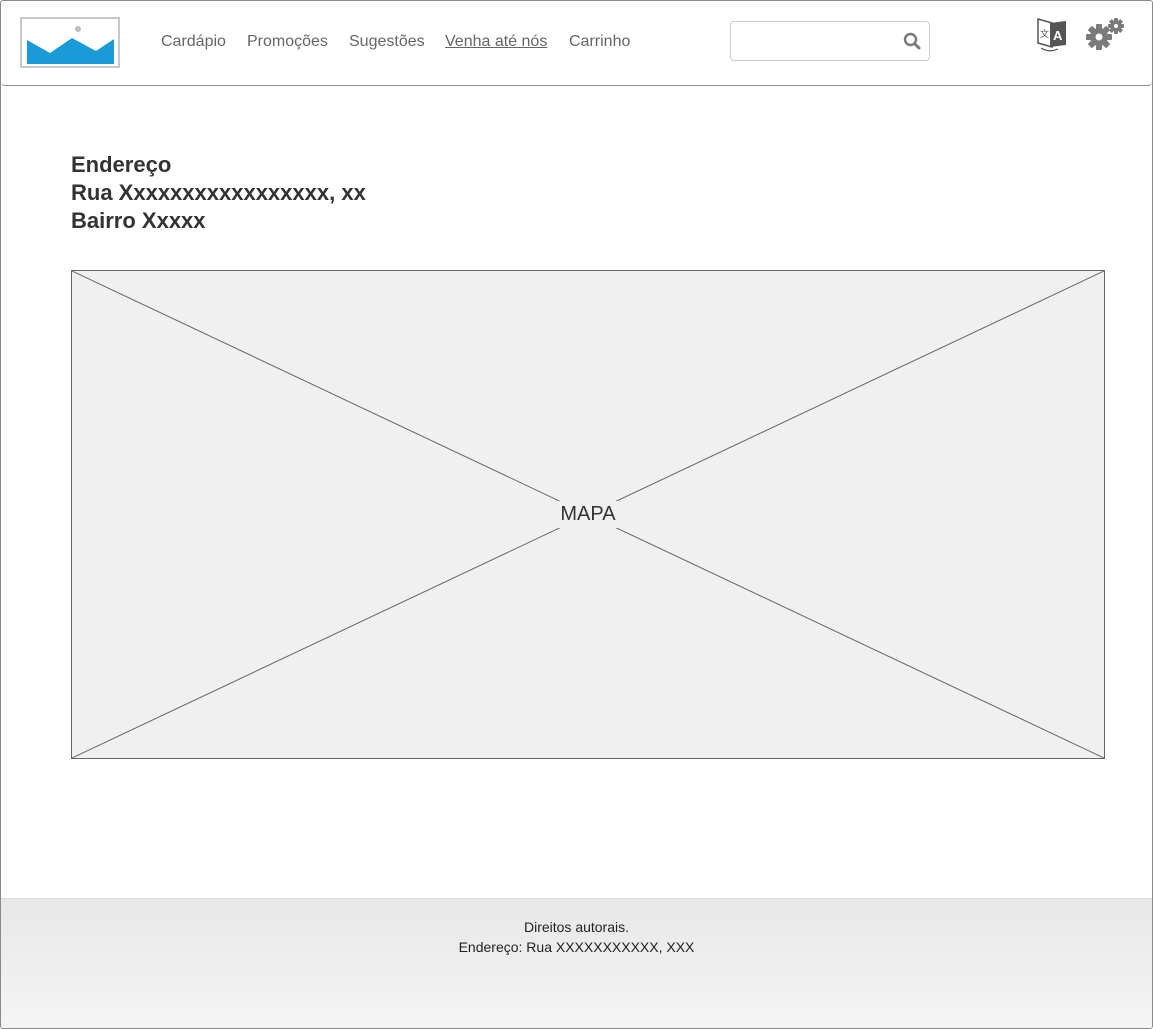 The height and width of the screenshot is (1029, 1153). Describe the element at coordinates (1105, 35) in the screenshot. I see `gears-icon` at that location.